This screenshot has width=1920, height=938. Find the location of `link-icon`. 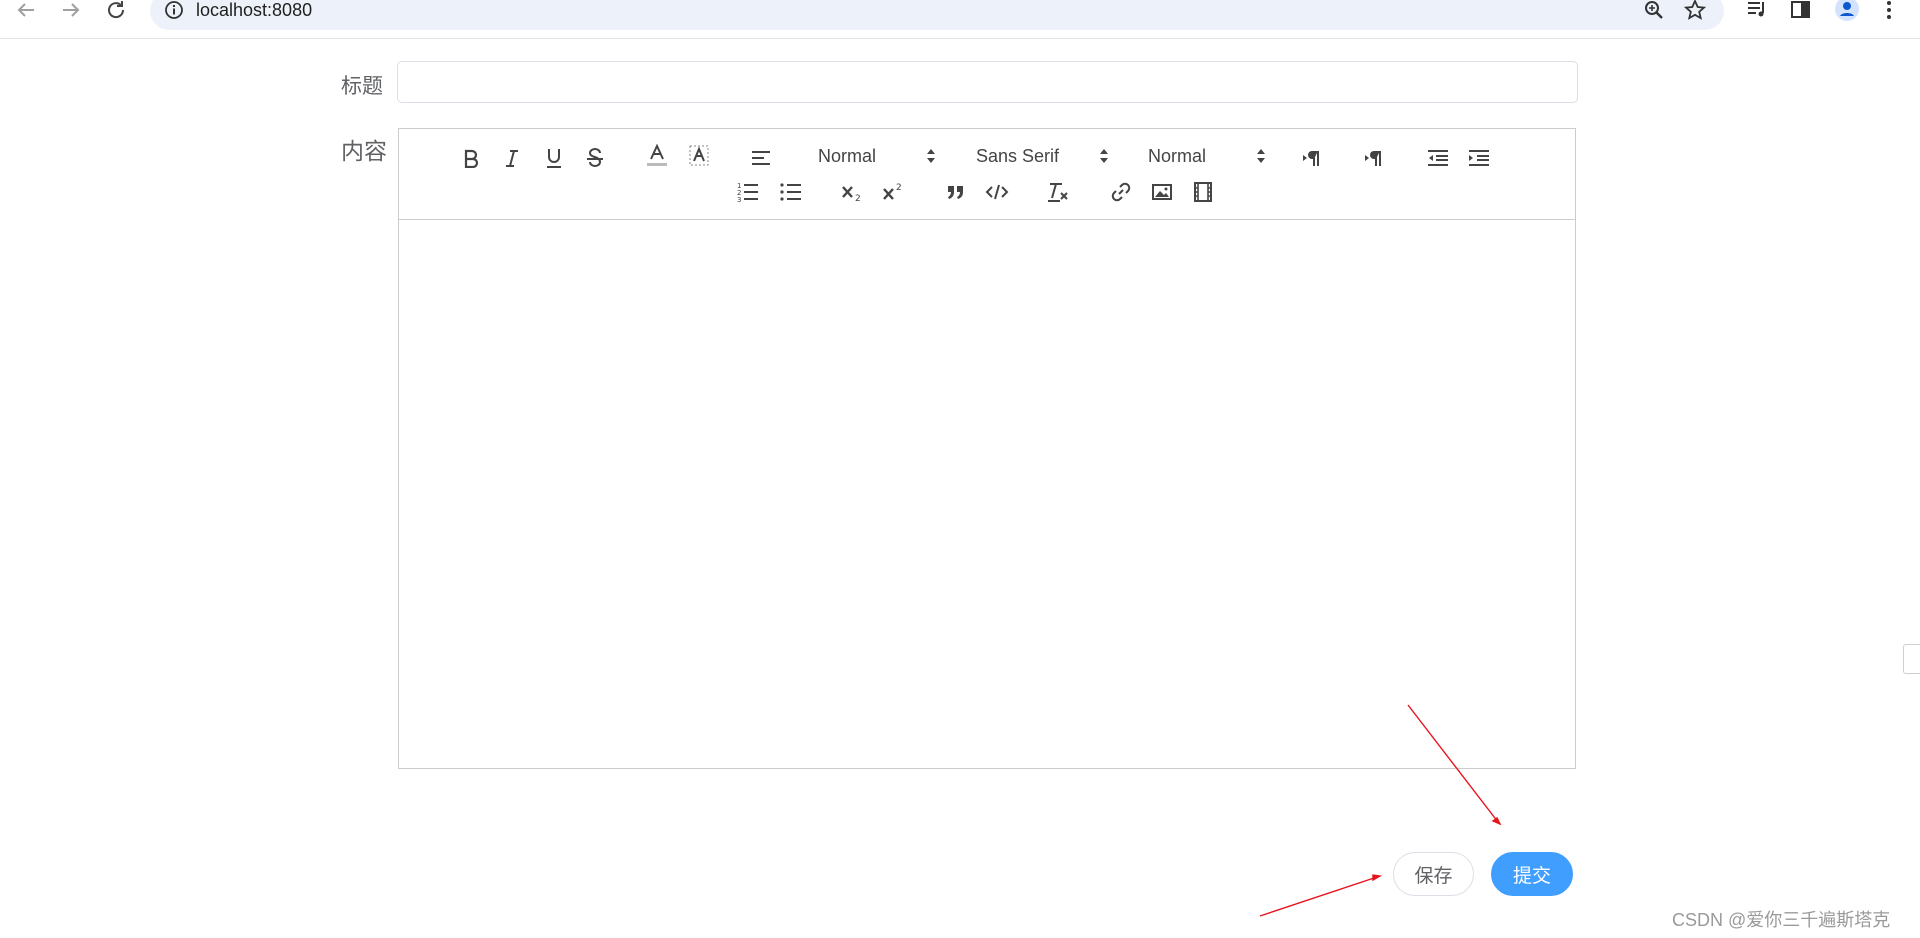

link-icon is located at coordinates (1121, 192).